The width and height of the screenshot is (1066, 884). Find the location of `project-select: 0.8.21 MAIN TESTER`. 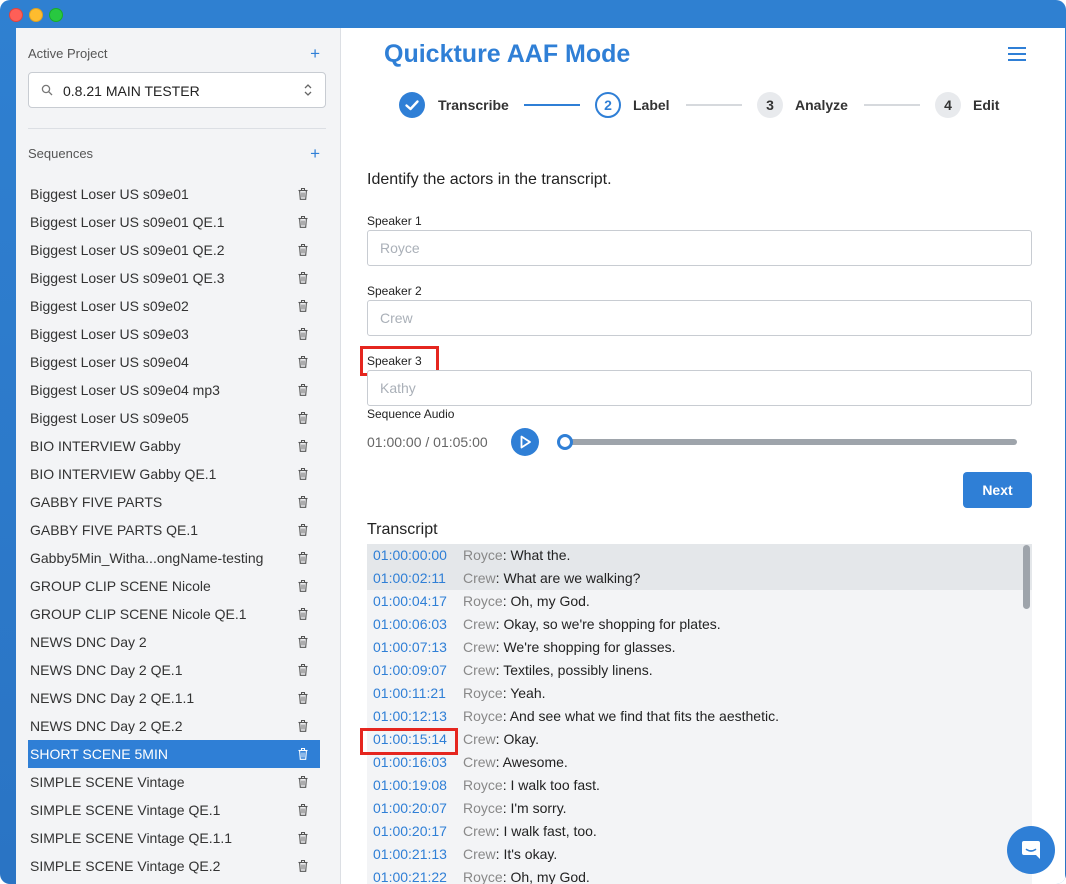

project-select: 0.8.21 MAIN TESTER is located at coordinates (177, 90).